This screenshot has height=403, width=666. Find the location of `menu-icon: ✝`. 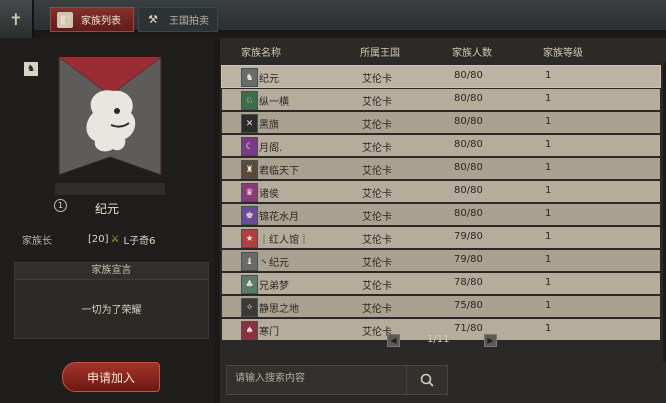

menu-icon: ✝ is located at coordinates (16, 19).